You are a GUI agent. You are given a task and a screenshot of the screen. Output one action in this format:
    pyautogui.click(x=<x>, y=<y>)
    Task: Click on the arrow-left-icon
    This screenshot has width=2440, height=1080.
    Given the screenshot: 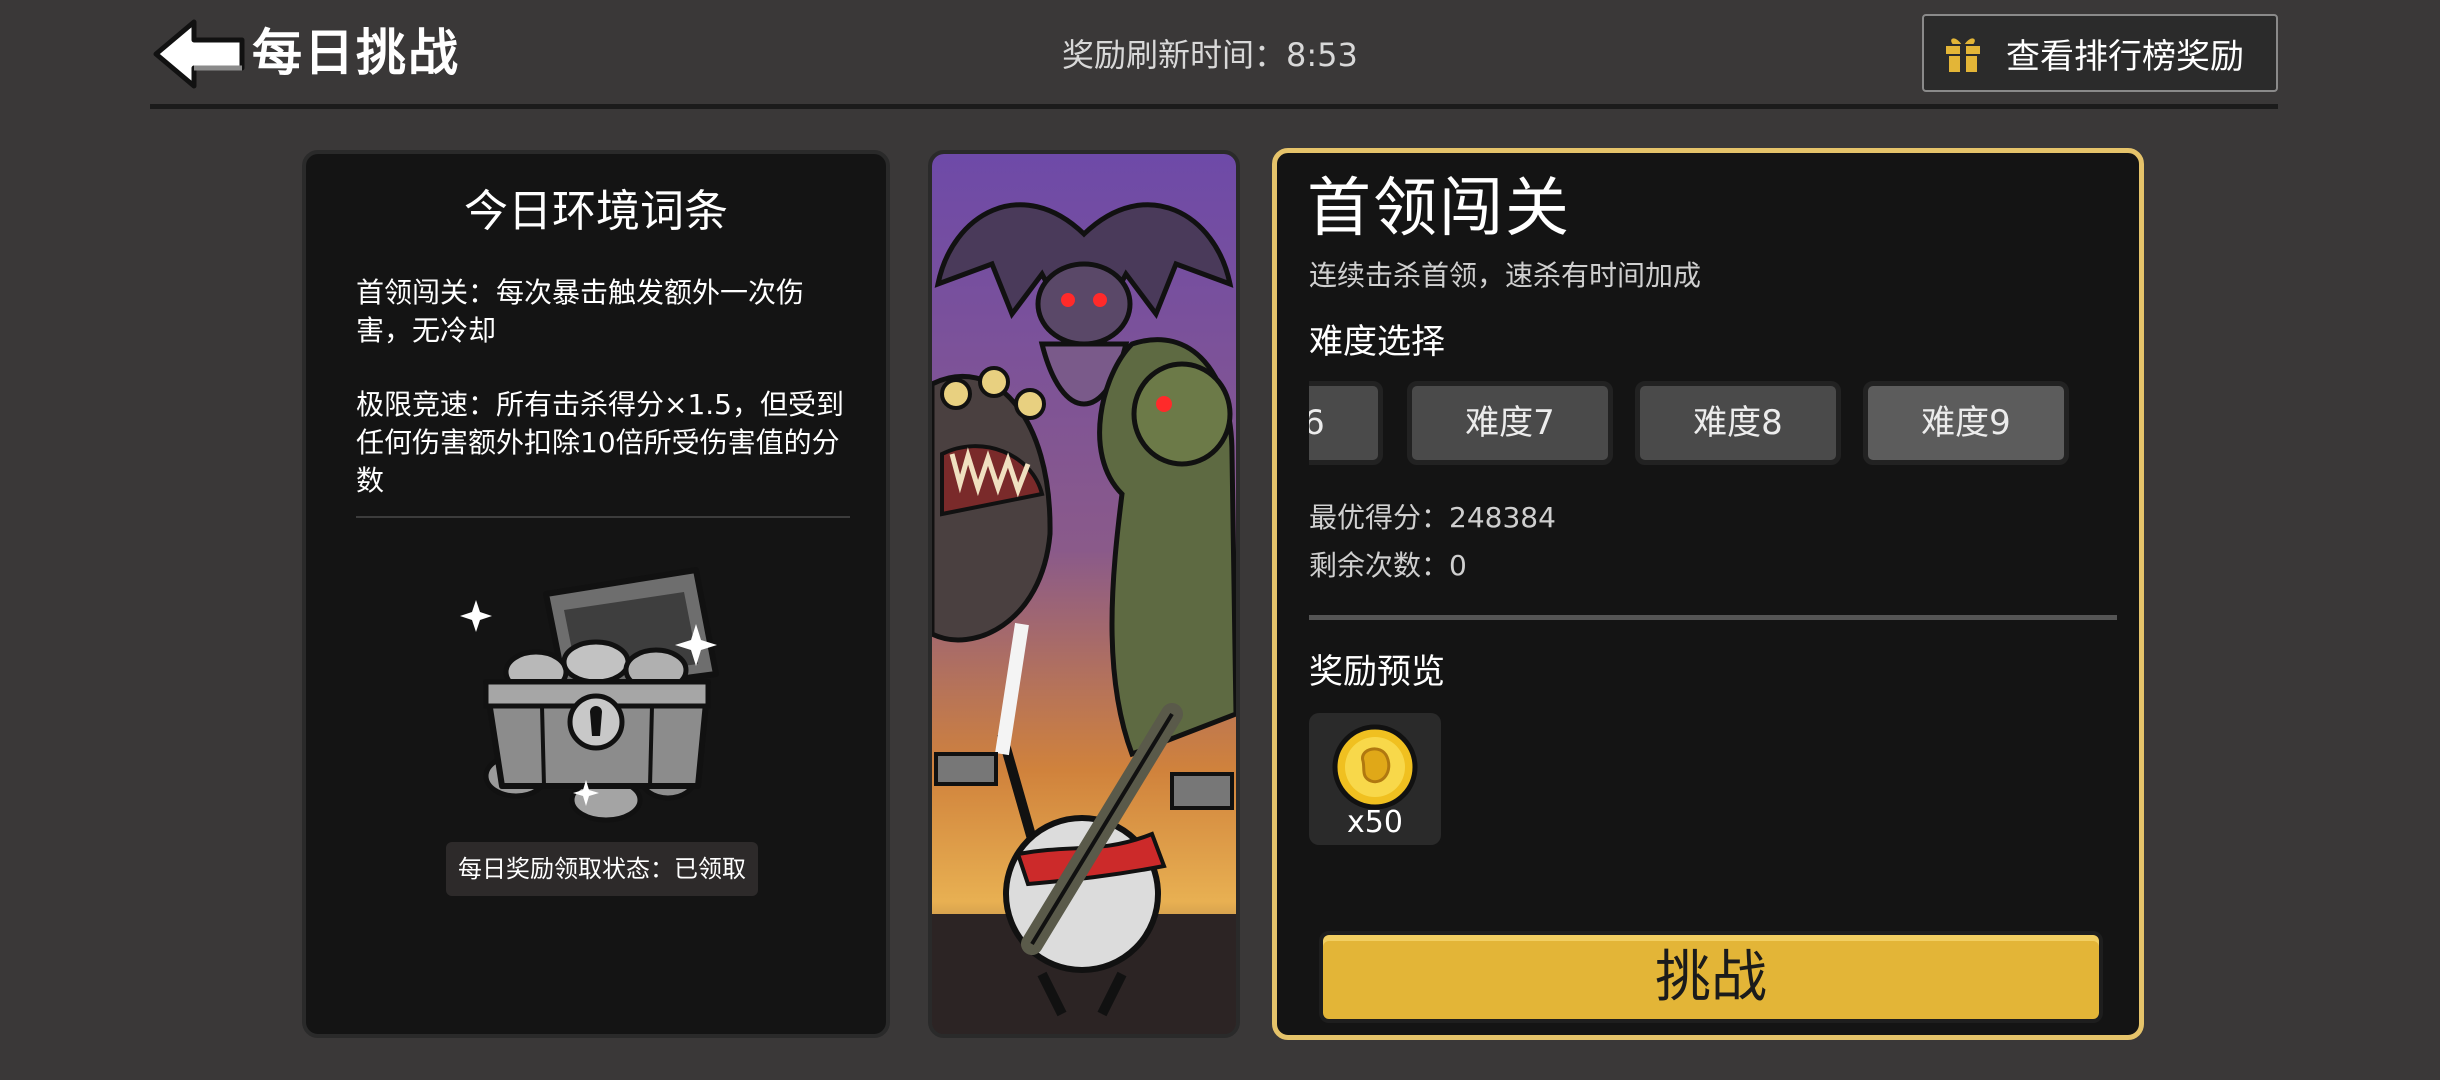 What is the action you would take?
    pyautogui.click(x=199, y=54)
    